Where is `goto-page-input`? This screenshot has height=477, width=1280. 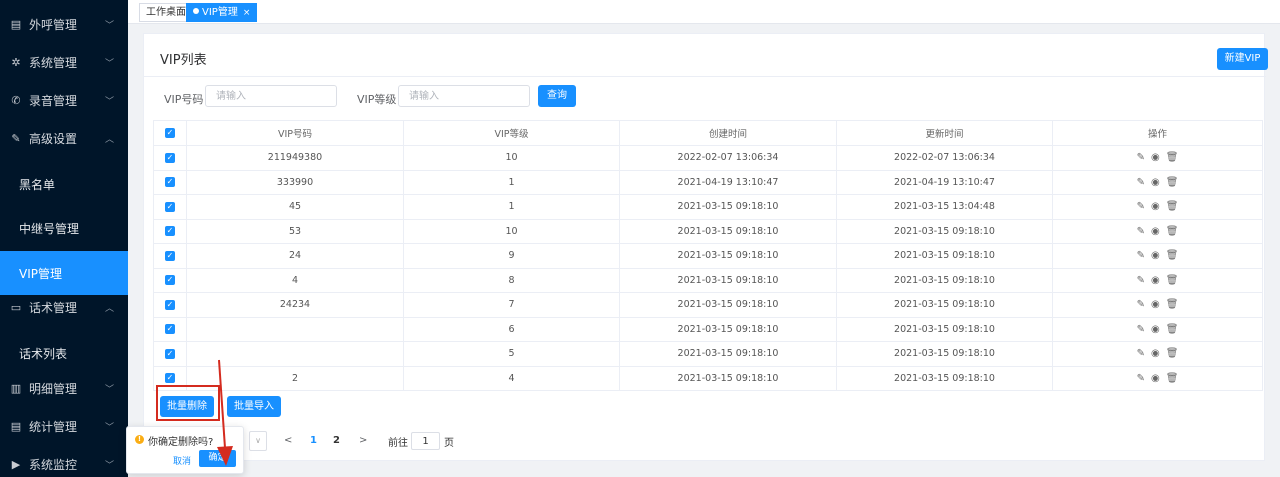
goto-page-input is located at coordinates (425, 441).